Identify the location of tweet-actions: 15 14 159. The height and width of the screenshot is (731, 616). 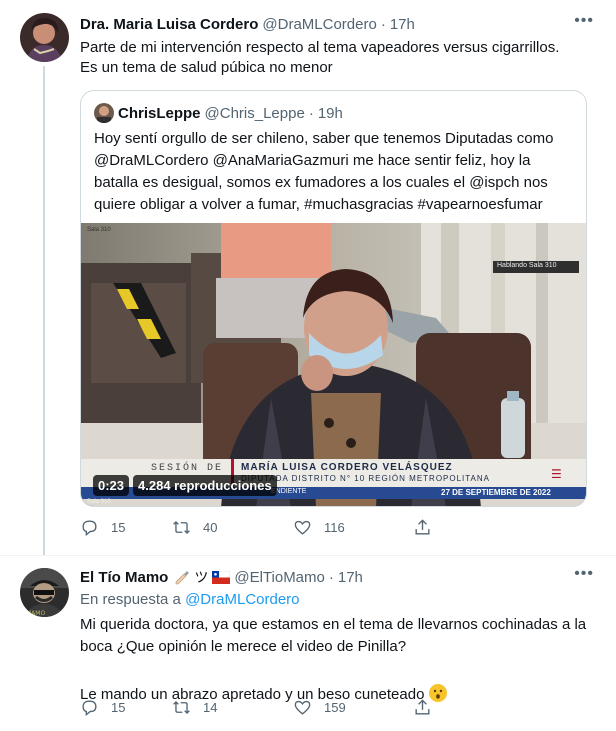
(266, 707).